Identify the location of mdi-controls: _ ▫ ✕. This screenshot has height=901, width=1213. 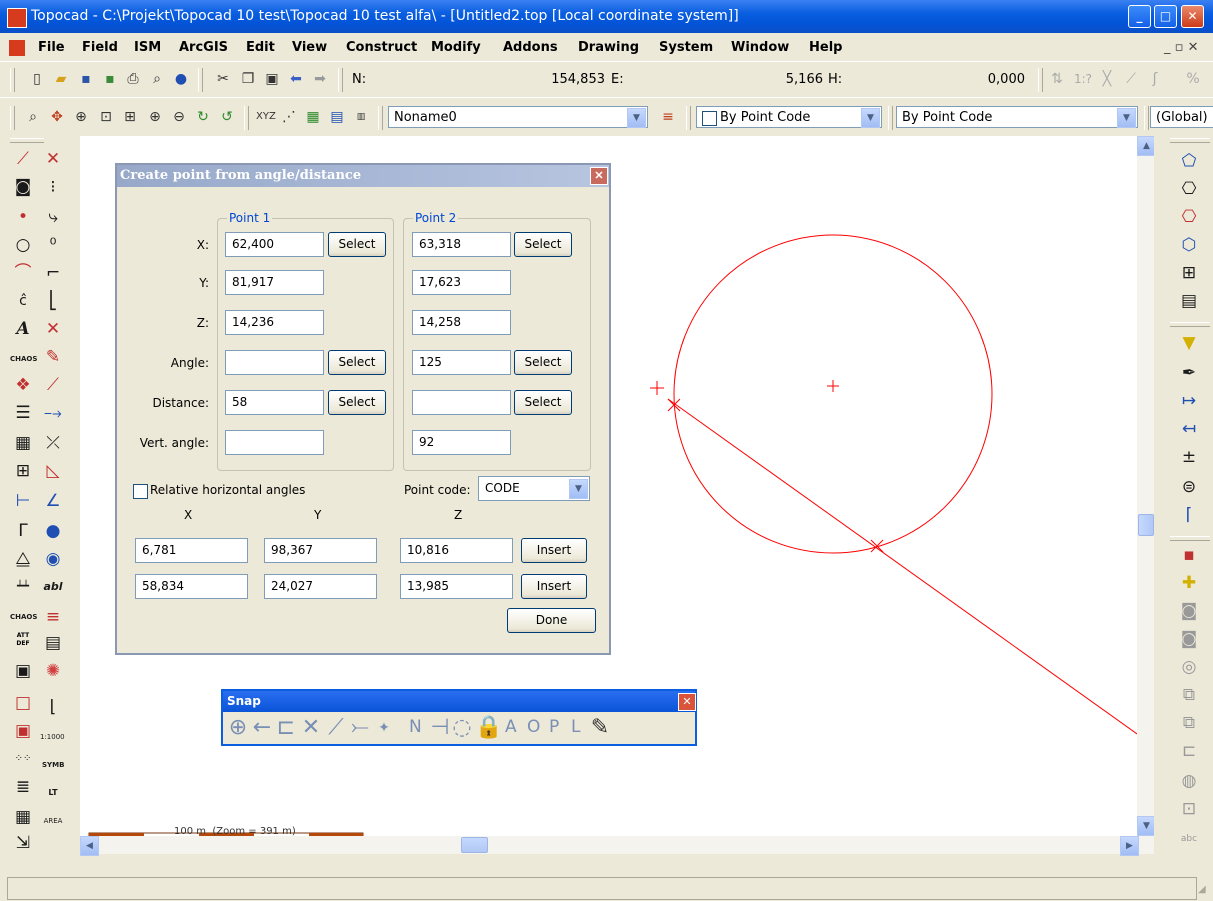
(1181, 47).